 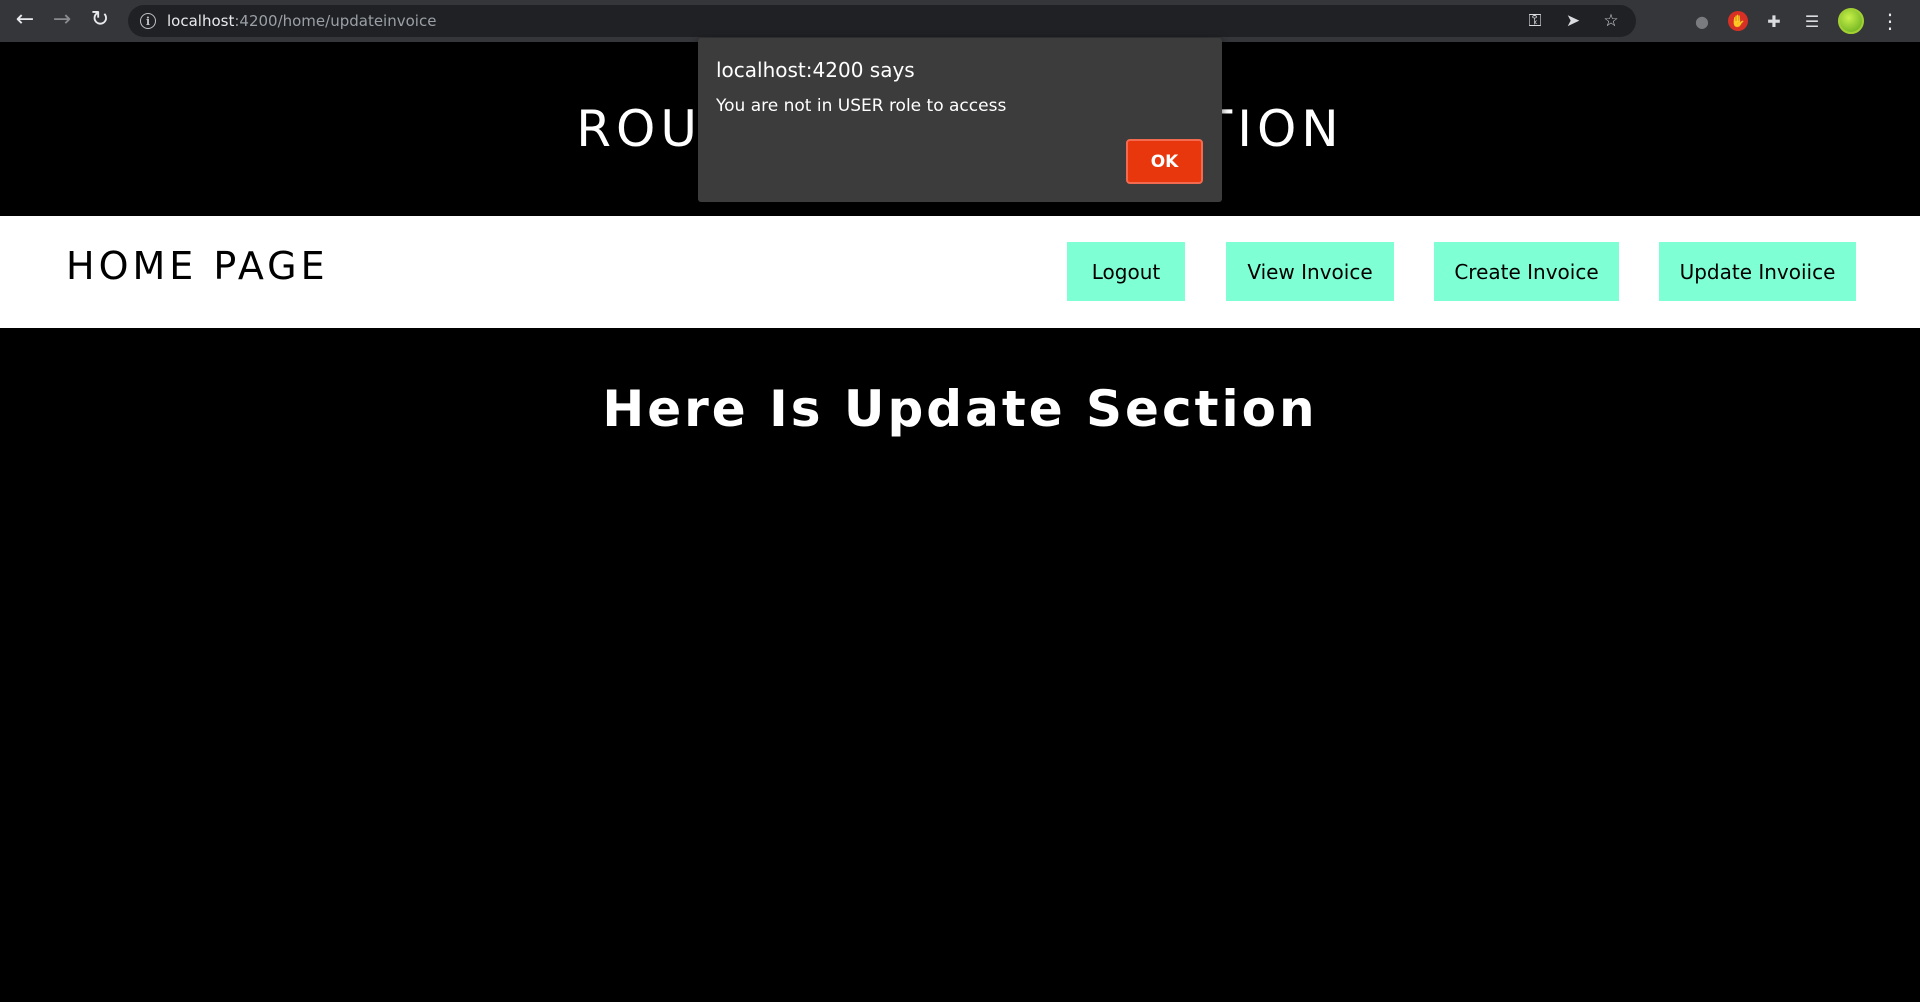 I want to click on extension-icon: ●, so click(x=1702, y=21).